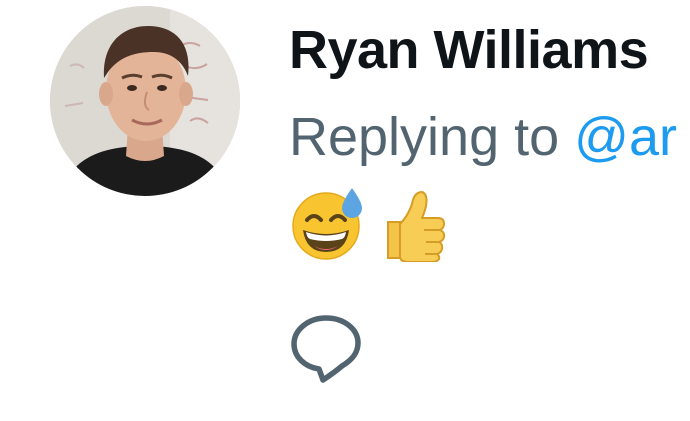  What do you see at coordinates (469, 50) in the screenshot?
I see `author-name: Ryan Williams` at bounding box center [469, 50].